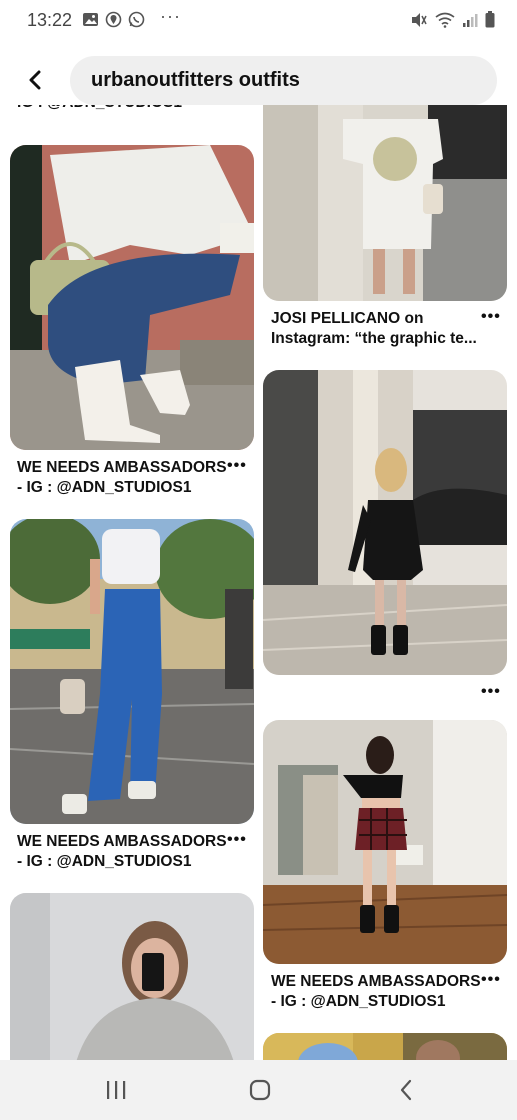 The image size is (517, 1120). What do you see at coordinates (99, 109) in the screenshot?
I see `pin-caption-cutoff: IG : @ADN_STUDIOS1` at bounding box center [99, 109].